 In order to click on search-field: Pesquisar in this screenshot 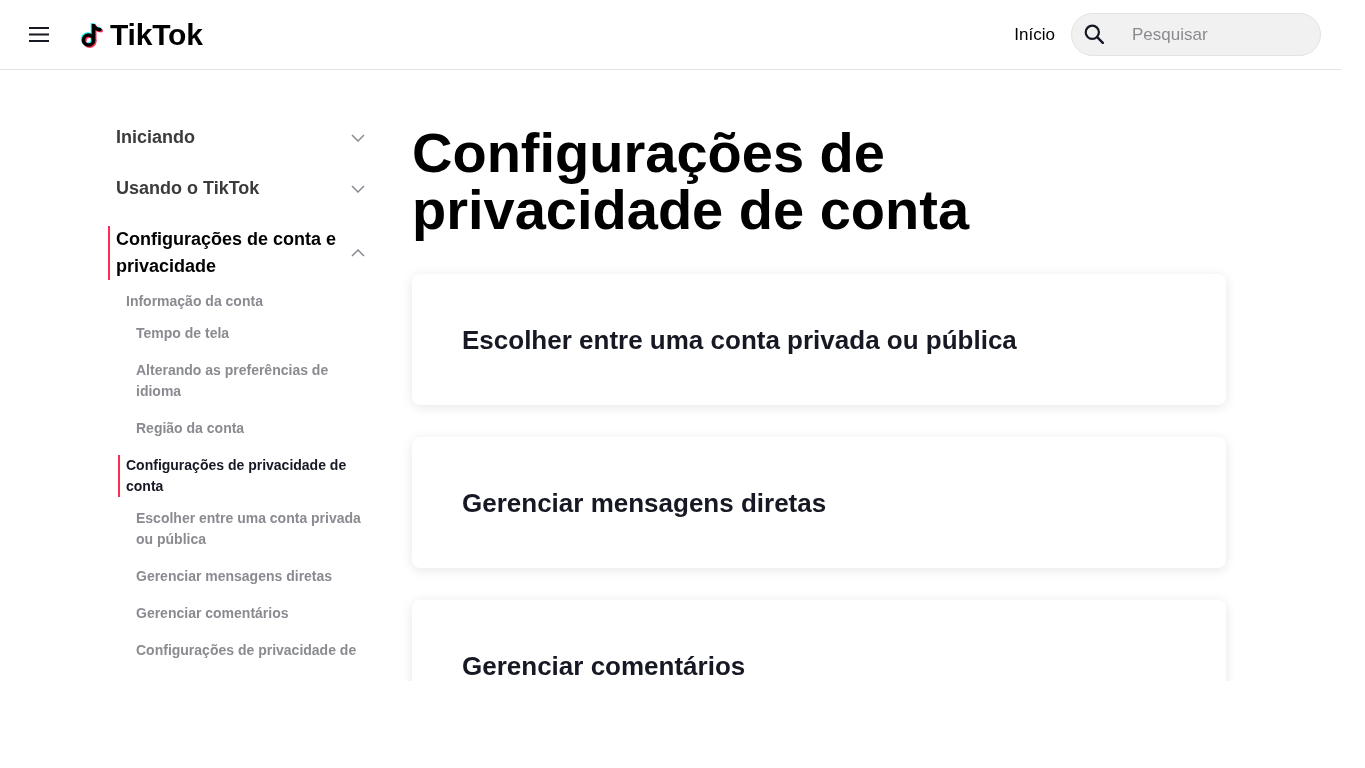, I will do `click(1196, 34)`.